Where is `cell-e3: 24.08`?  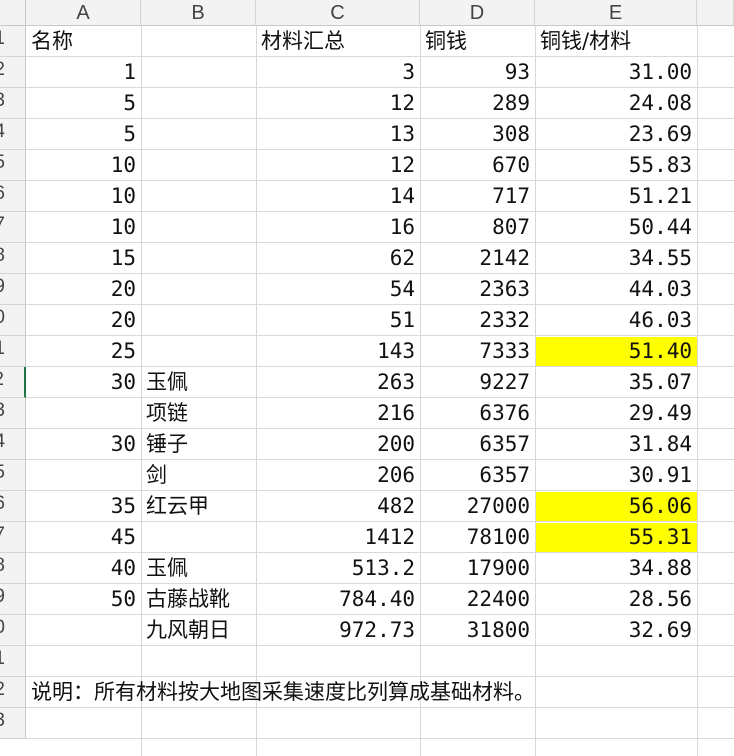
cell-e3: 24.08 is located at coordinates (616, 103).